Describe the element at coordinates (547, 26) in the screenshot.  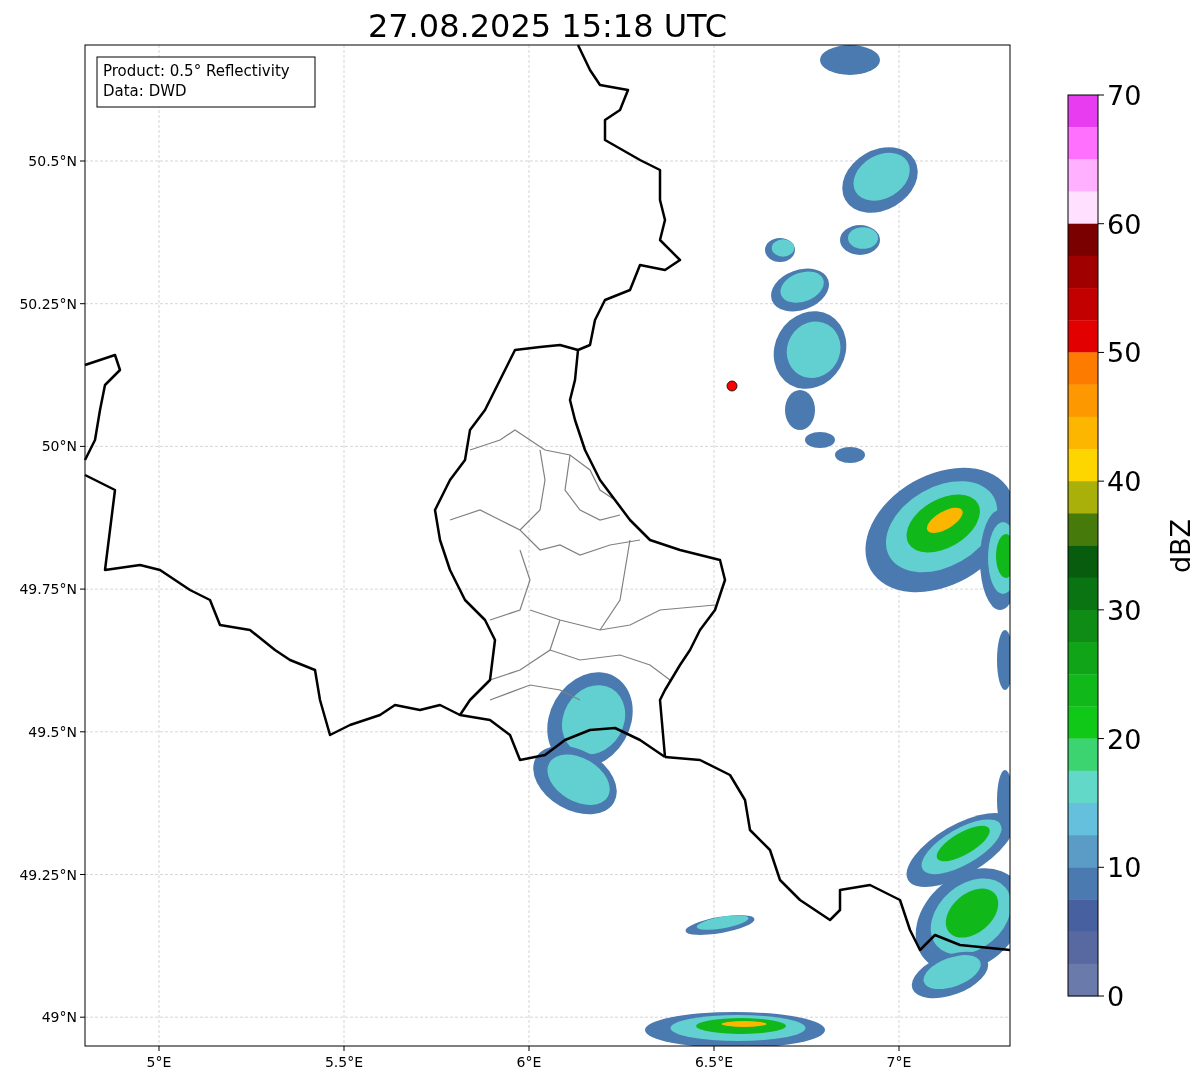
I see `chart-title: 27.08.2025 15:18 UTC` at that location.